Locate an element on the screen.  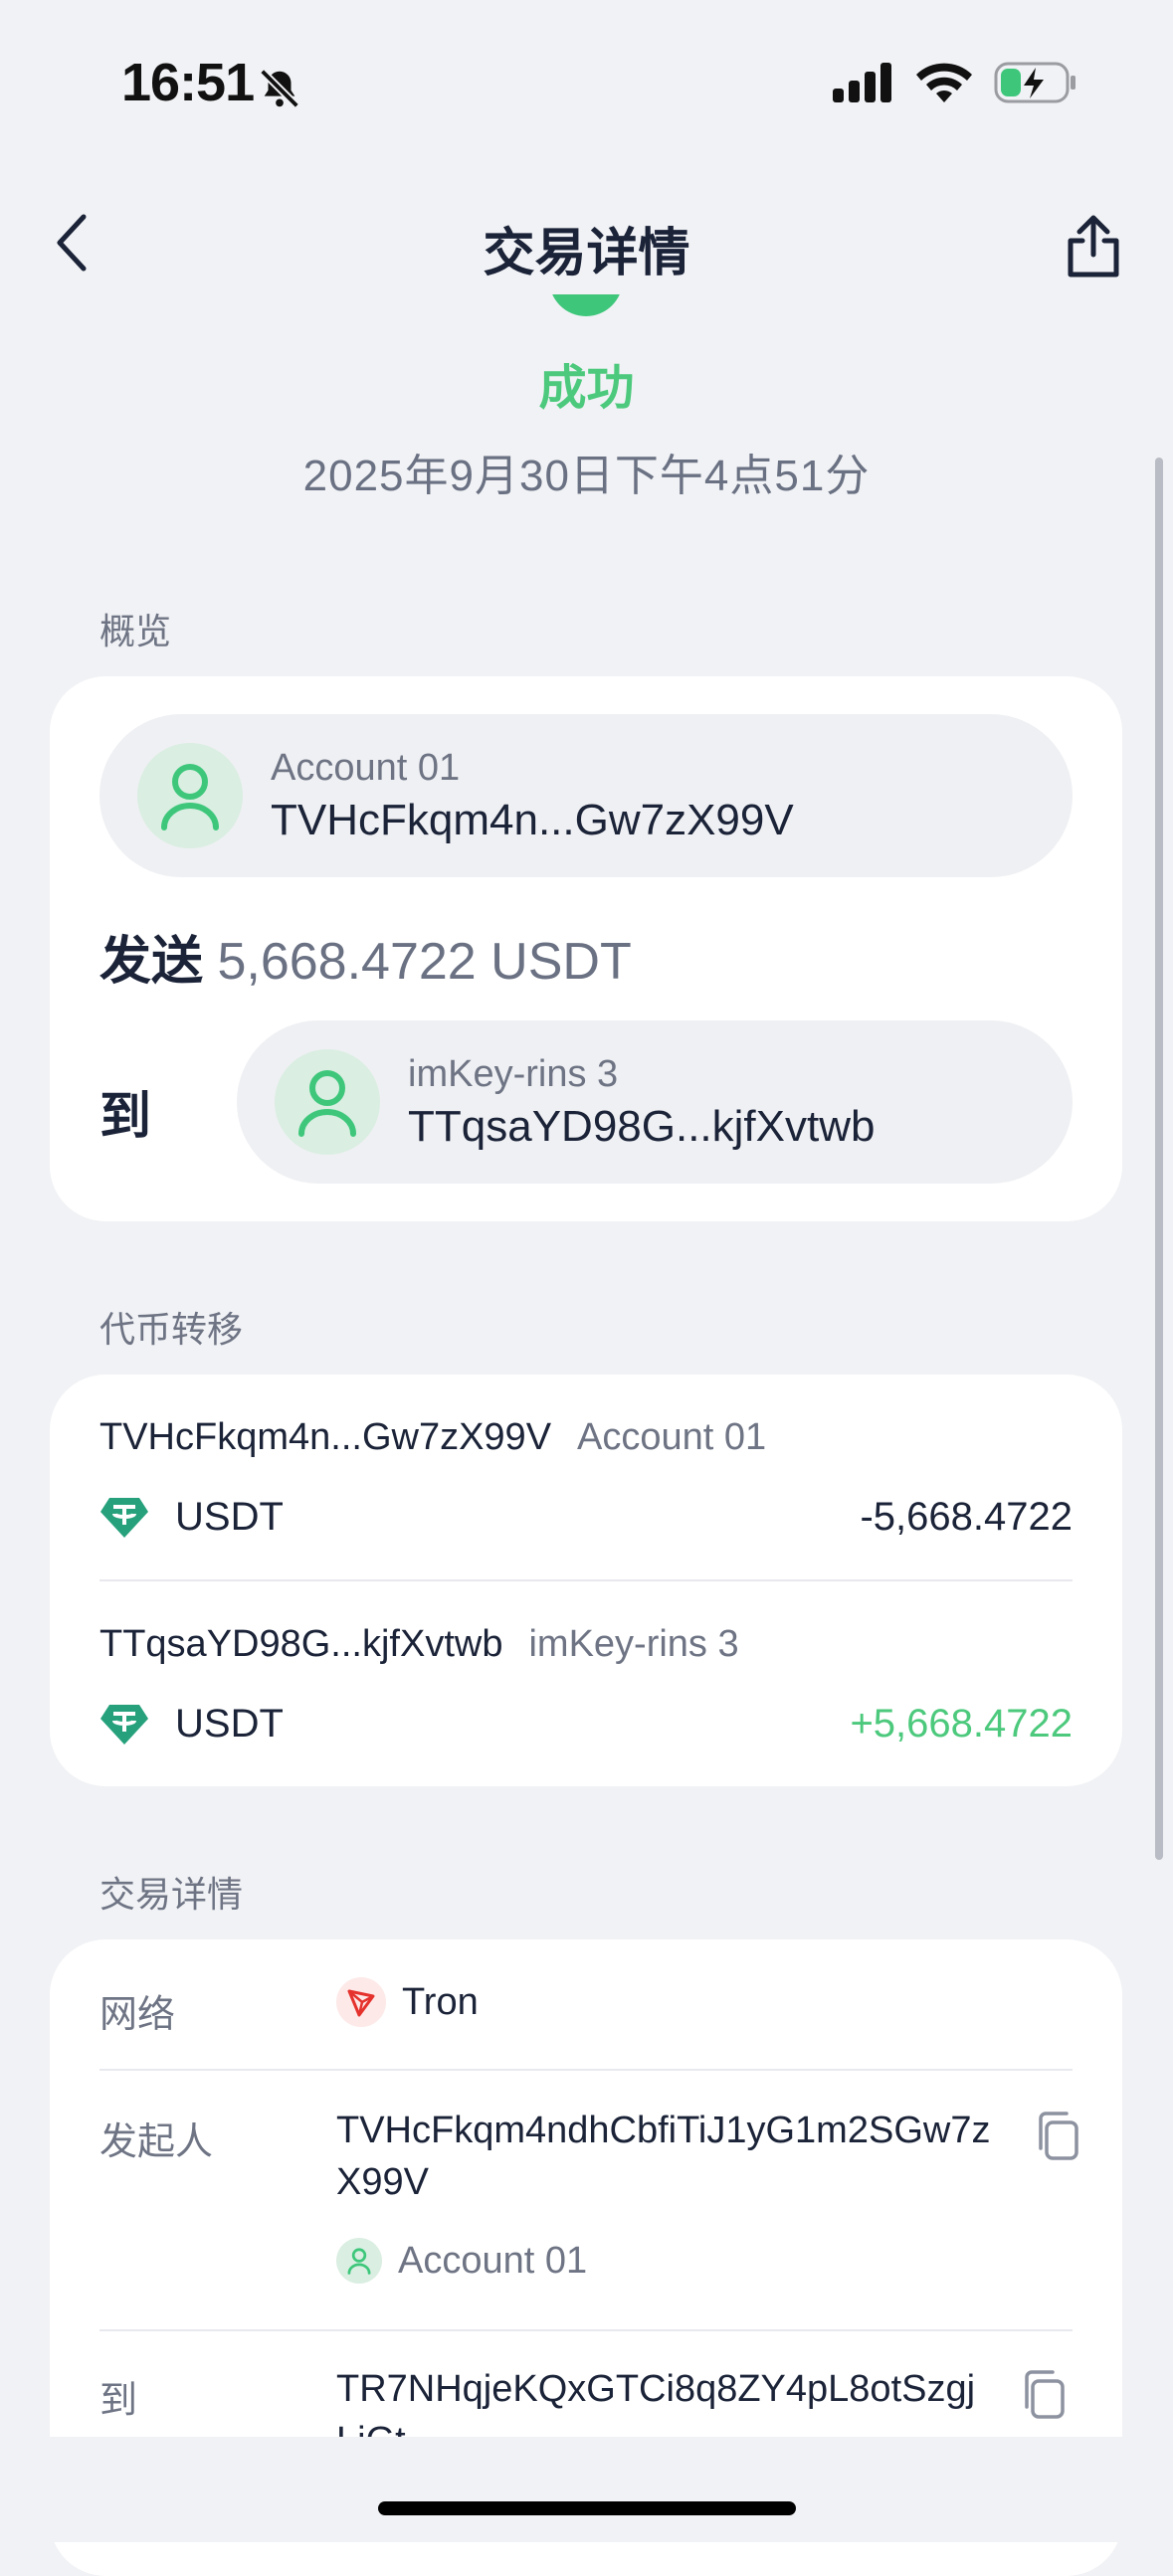
transfer-address: TTqsaYD98G...kjfXvtwb is located at coordinates (301, 1644).